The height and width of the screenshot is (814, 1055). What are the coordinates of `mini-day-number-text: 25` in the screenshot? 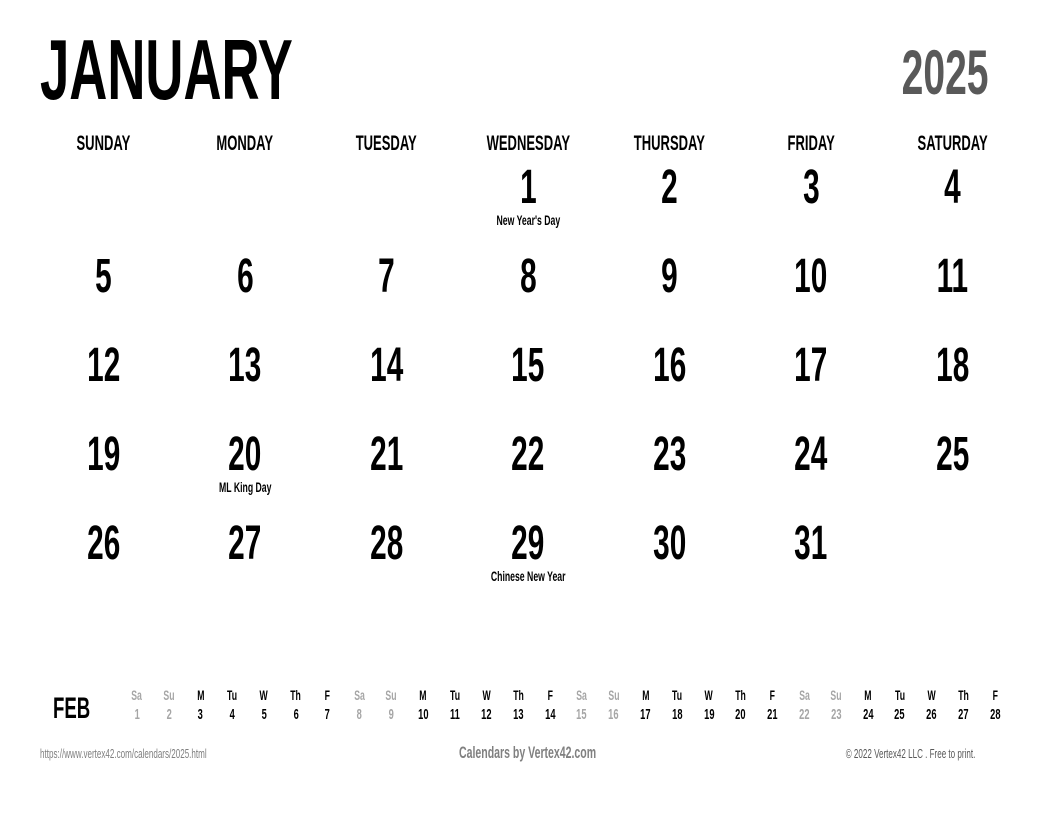 It's located at (899, 714).